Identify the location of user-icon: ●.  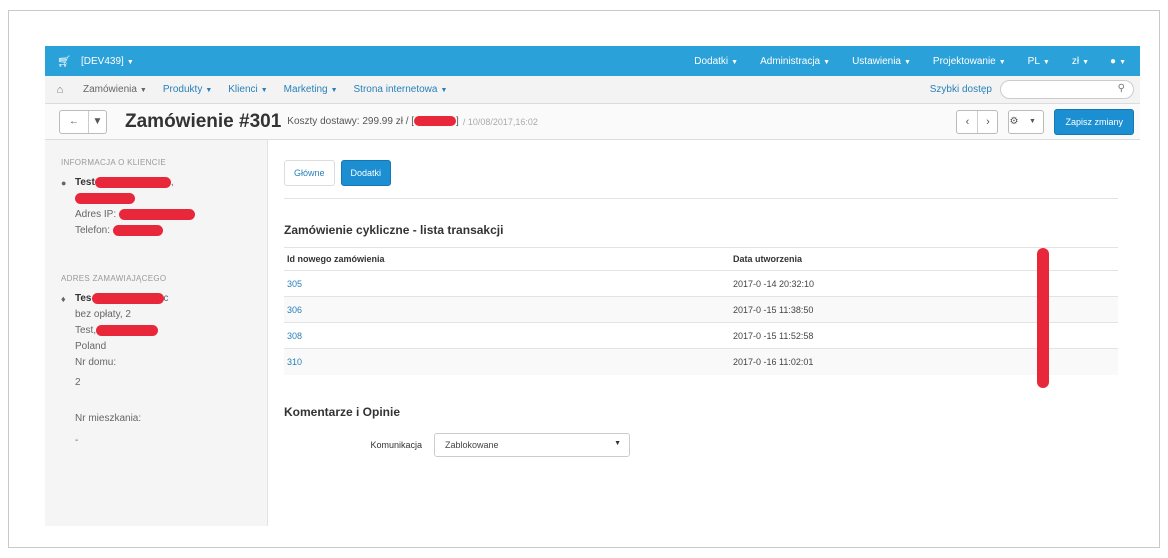
(64, 182).